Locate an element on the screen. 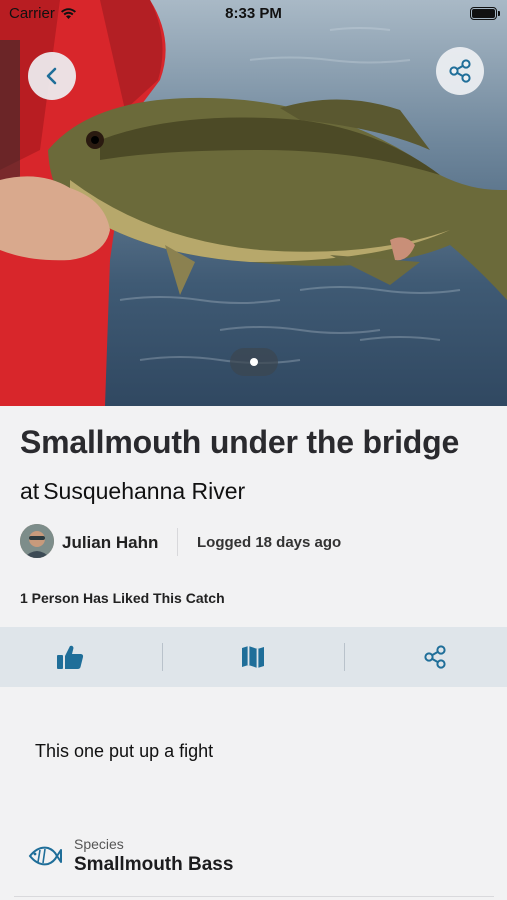 This screenshot has width=507, height=900. status-time: 8:33 PM is located at coordinates (253, 13).